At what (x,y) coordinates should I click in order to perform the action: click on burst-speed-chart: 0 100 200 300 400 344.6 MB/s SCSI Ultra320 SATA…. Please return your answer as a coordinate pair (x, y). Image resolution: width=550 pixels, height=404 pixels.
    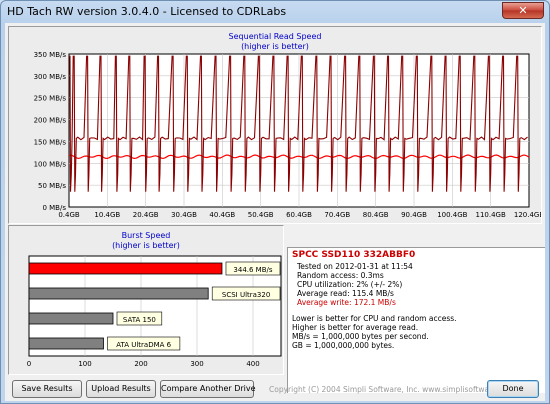
    Looking at the image, I should click on (154, 311).